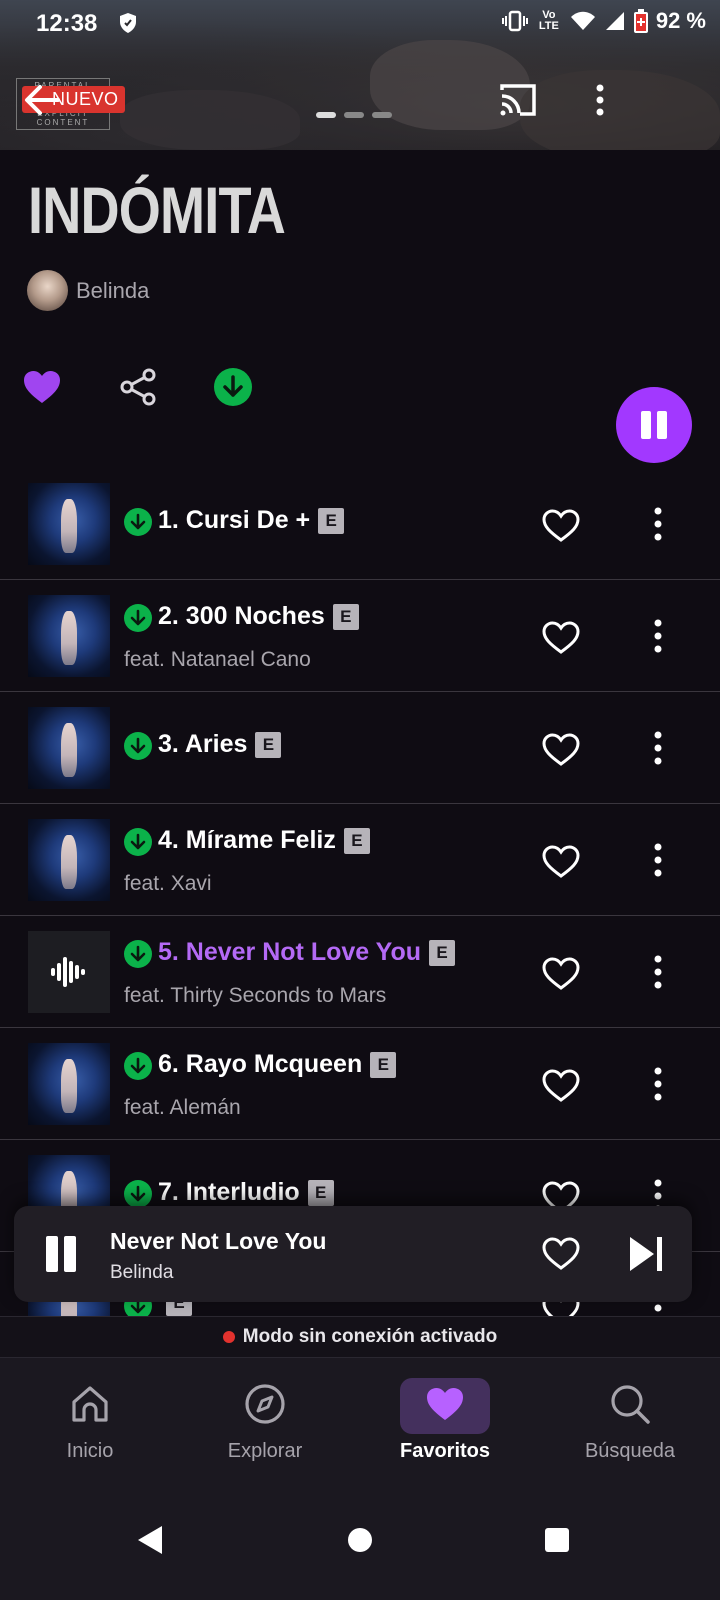 Image resolution: width=720 pixels, height=1600 pixels. I want to click on nav-label: Inicio, so click(90, 1451).